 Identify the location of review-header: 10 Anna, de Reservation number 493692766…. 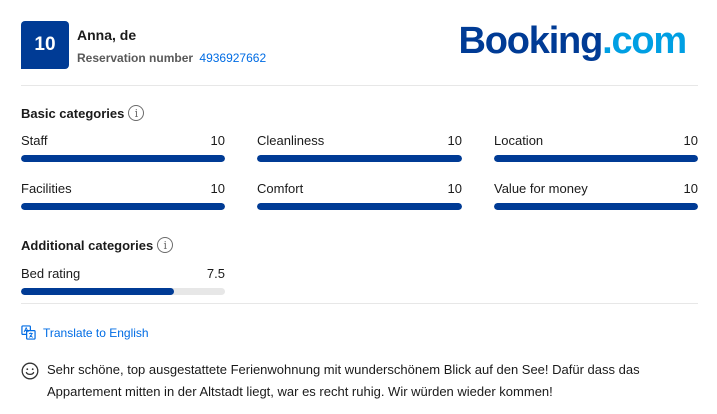
(359, 45).